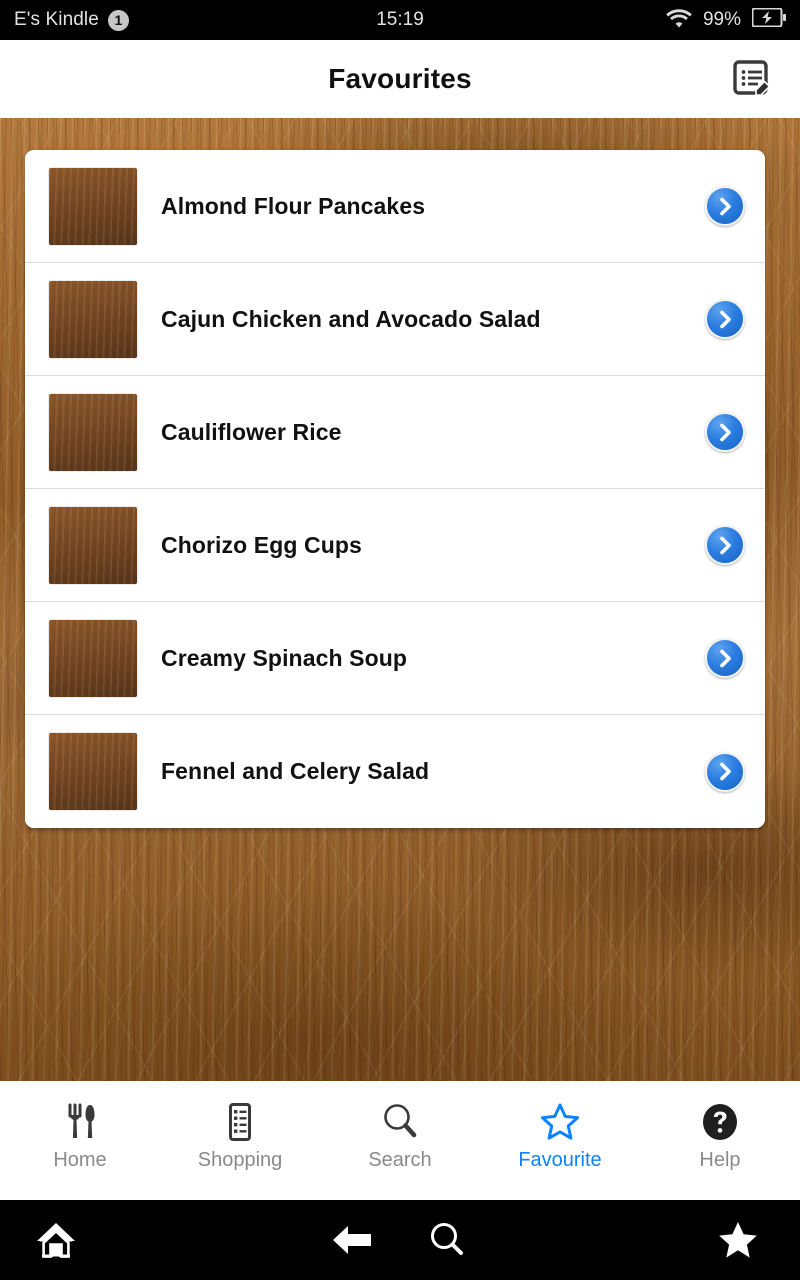 The width and height of the screenshot is (800, 1280). What do you see at coordinates (400, 1240) in the screenshot?
I see `system-navigation-bar` at bounding box center [400, 1240].